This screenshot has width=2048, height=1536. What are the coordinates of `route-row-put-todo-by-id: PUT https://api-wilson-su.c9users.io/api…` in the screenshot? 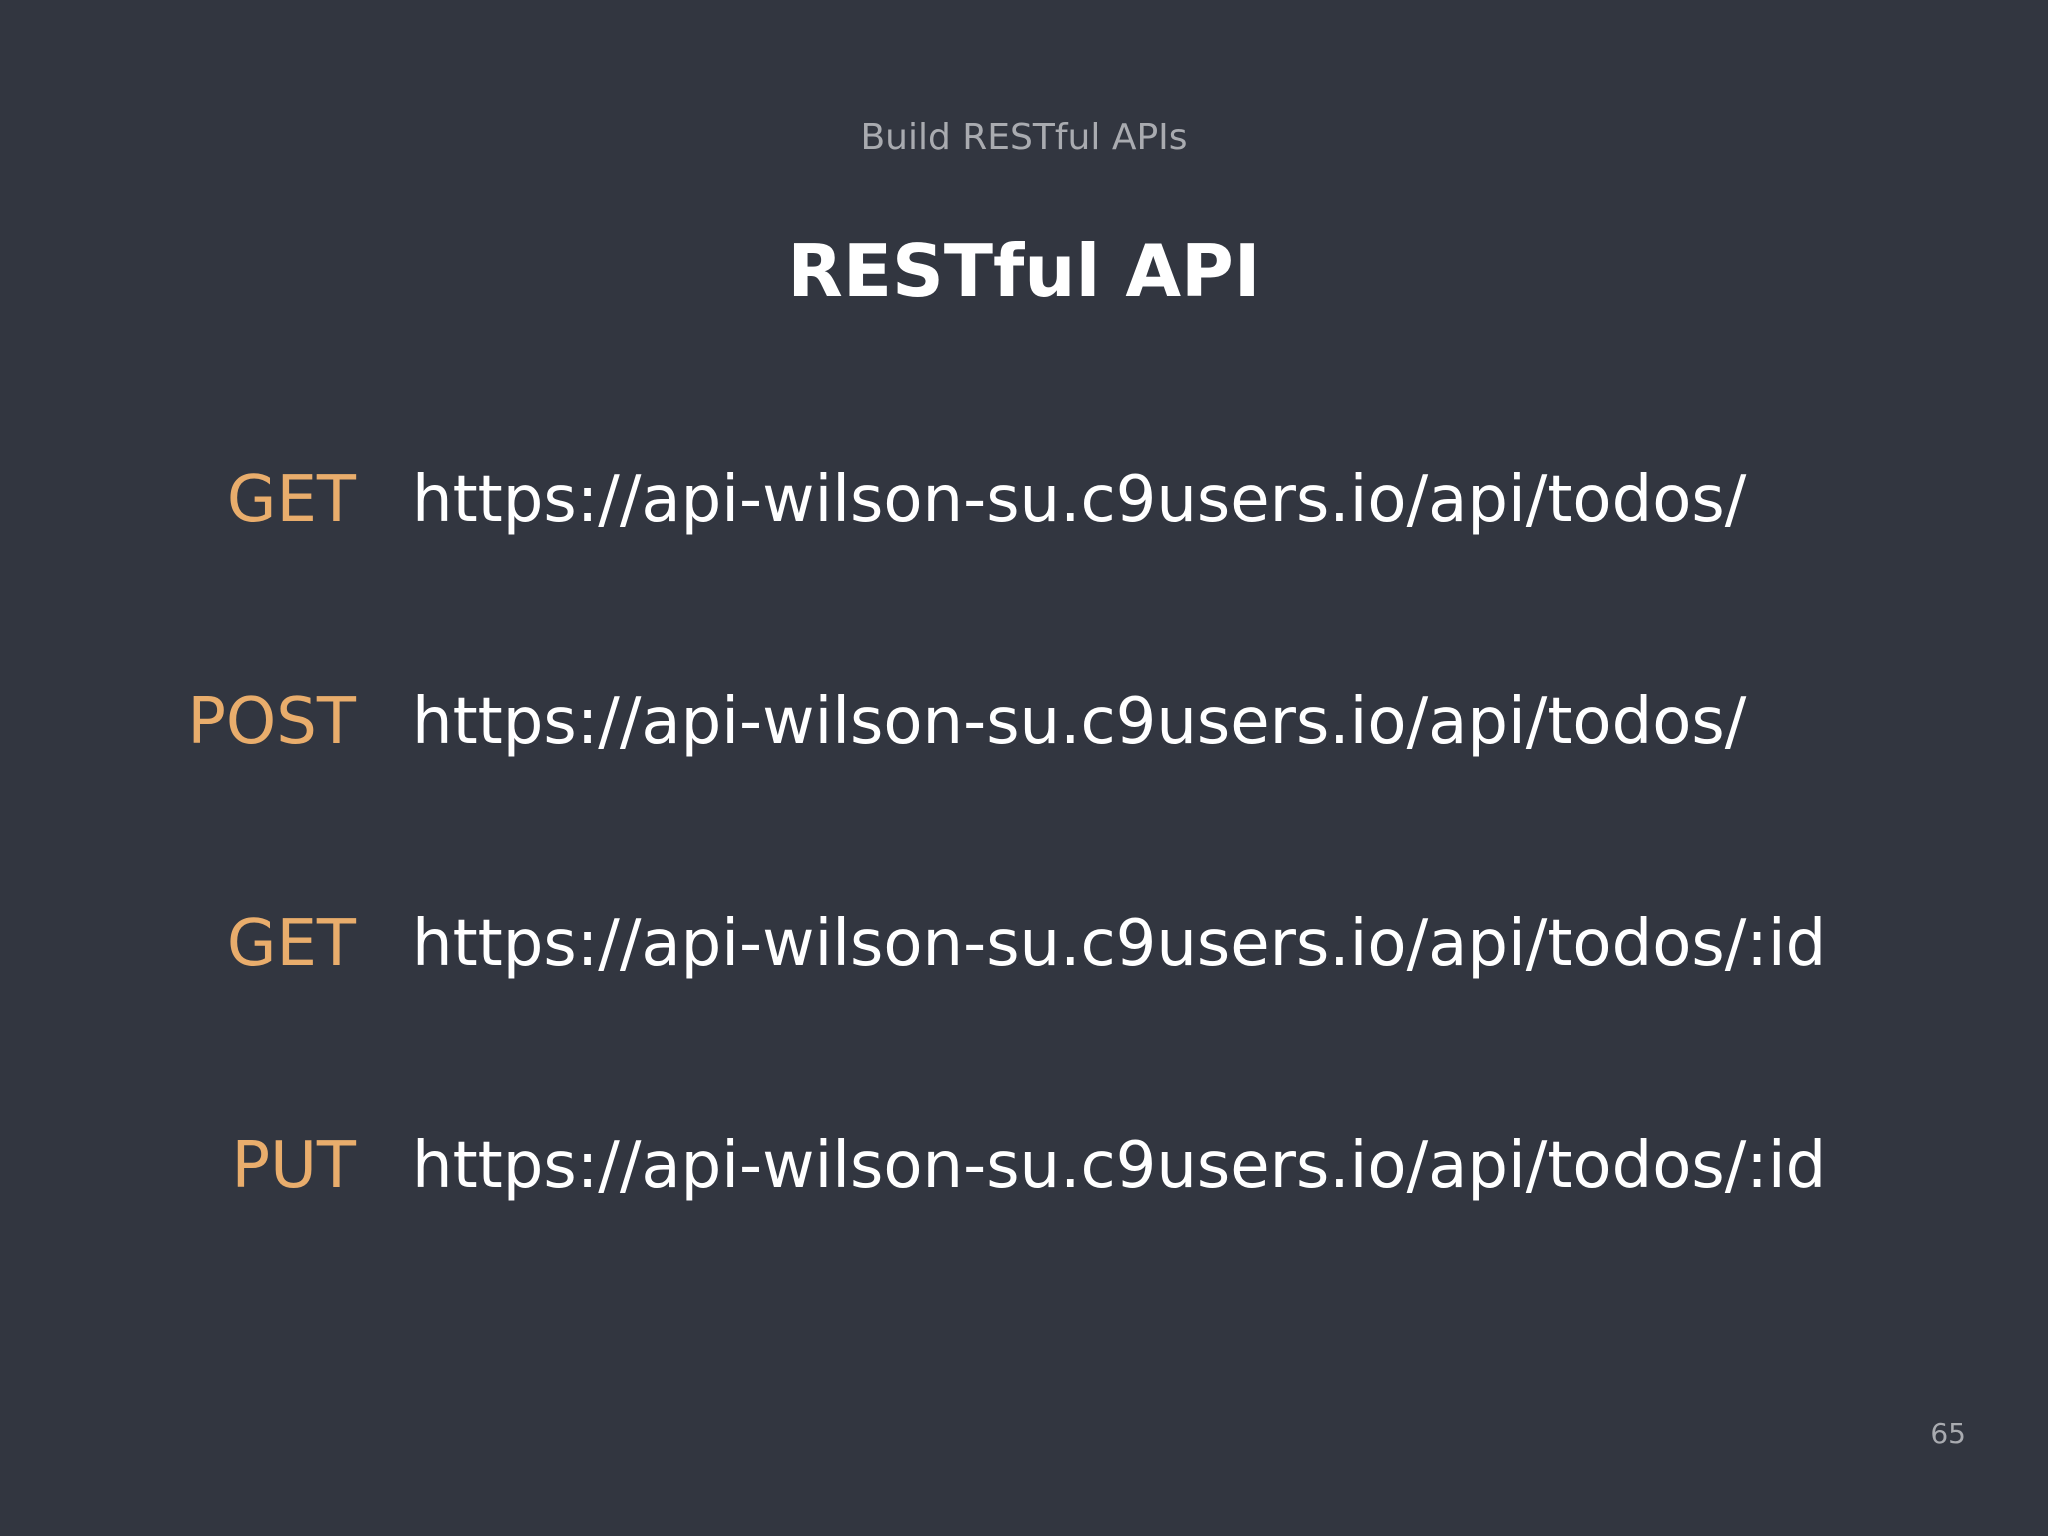 It's located at (1024, 1166).